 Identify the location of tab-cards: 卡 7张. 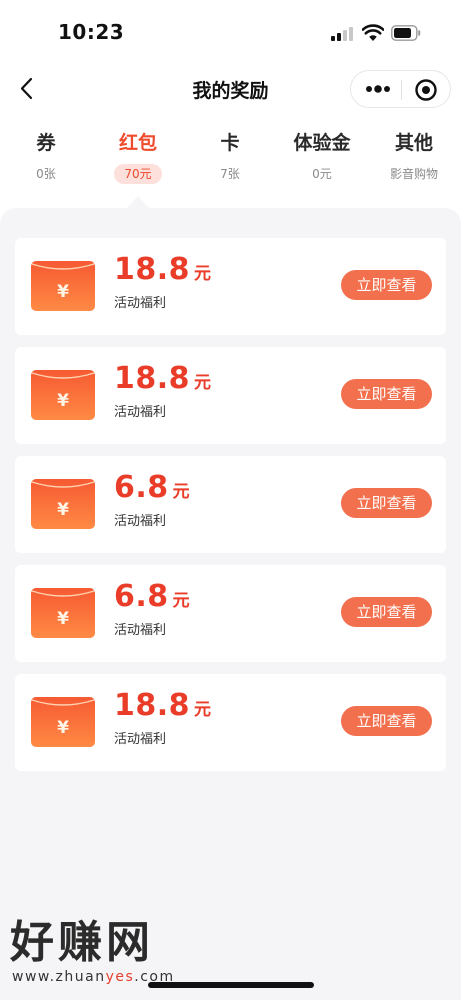
(230, 157).